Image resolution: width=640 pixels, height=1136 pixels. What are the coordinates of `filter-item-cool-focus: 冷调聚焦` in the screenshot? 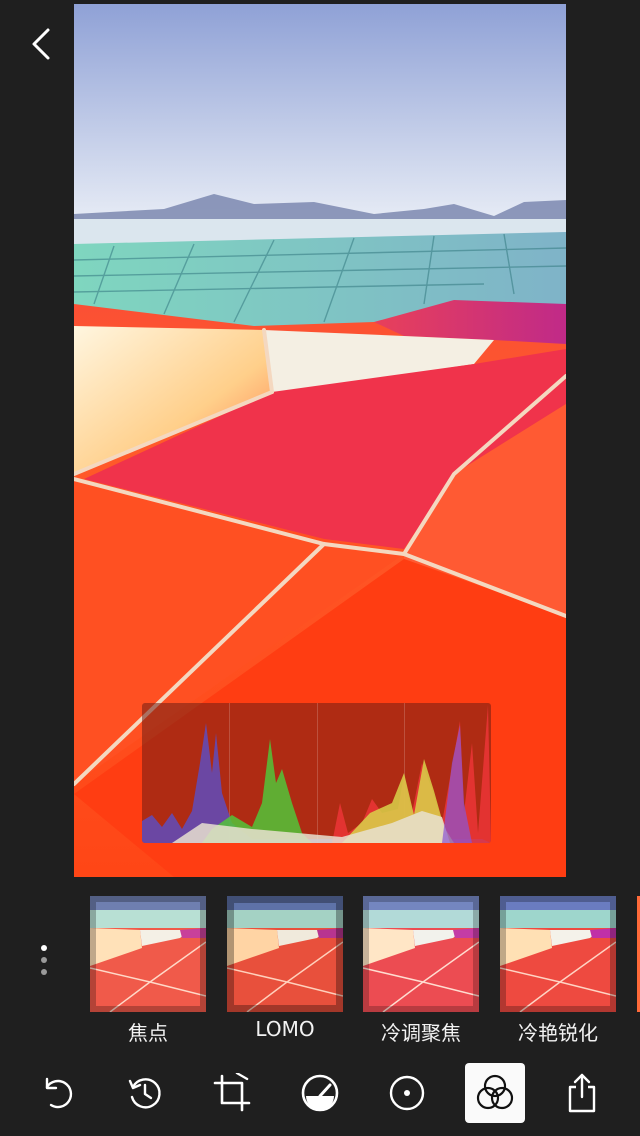 It's located at (421, 971).